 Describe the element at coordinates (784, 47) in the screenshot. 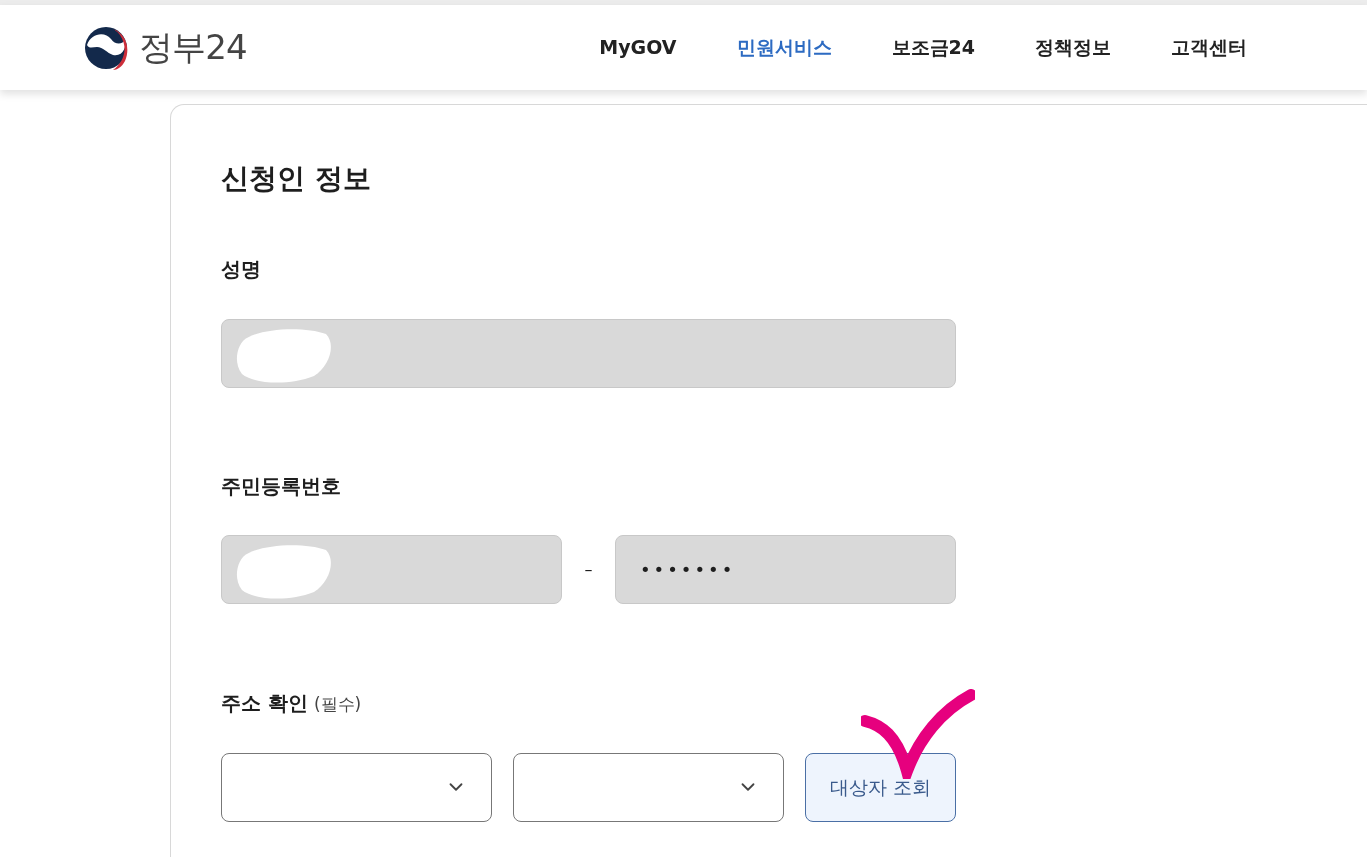

I see `nav-link: 민원서비스` at that location.